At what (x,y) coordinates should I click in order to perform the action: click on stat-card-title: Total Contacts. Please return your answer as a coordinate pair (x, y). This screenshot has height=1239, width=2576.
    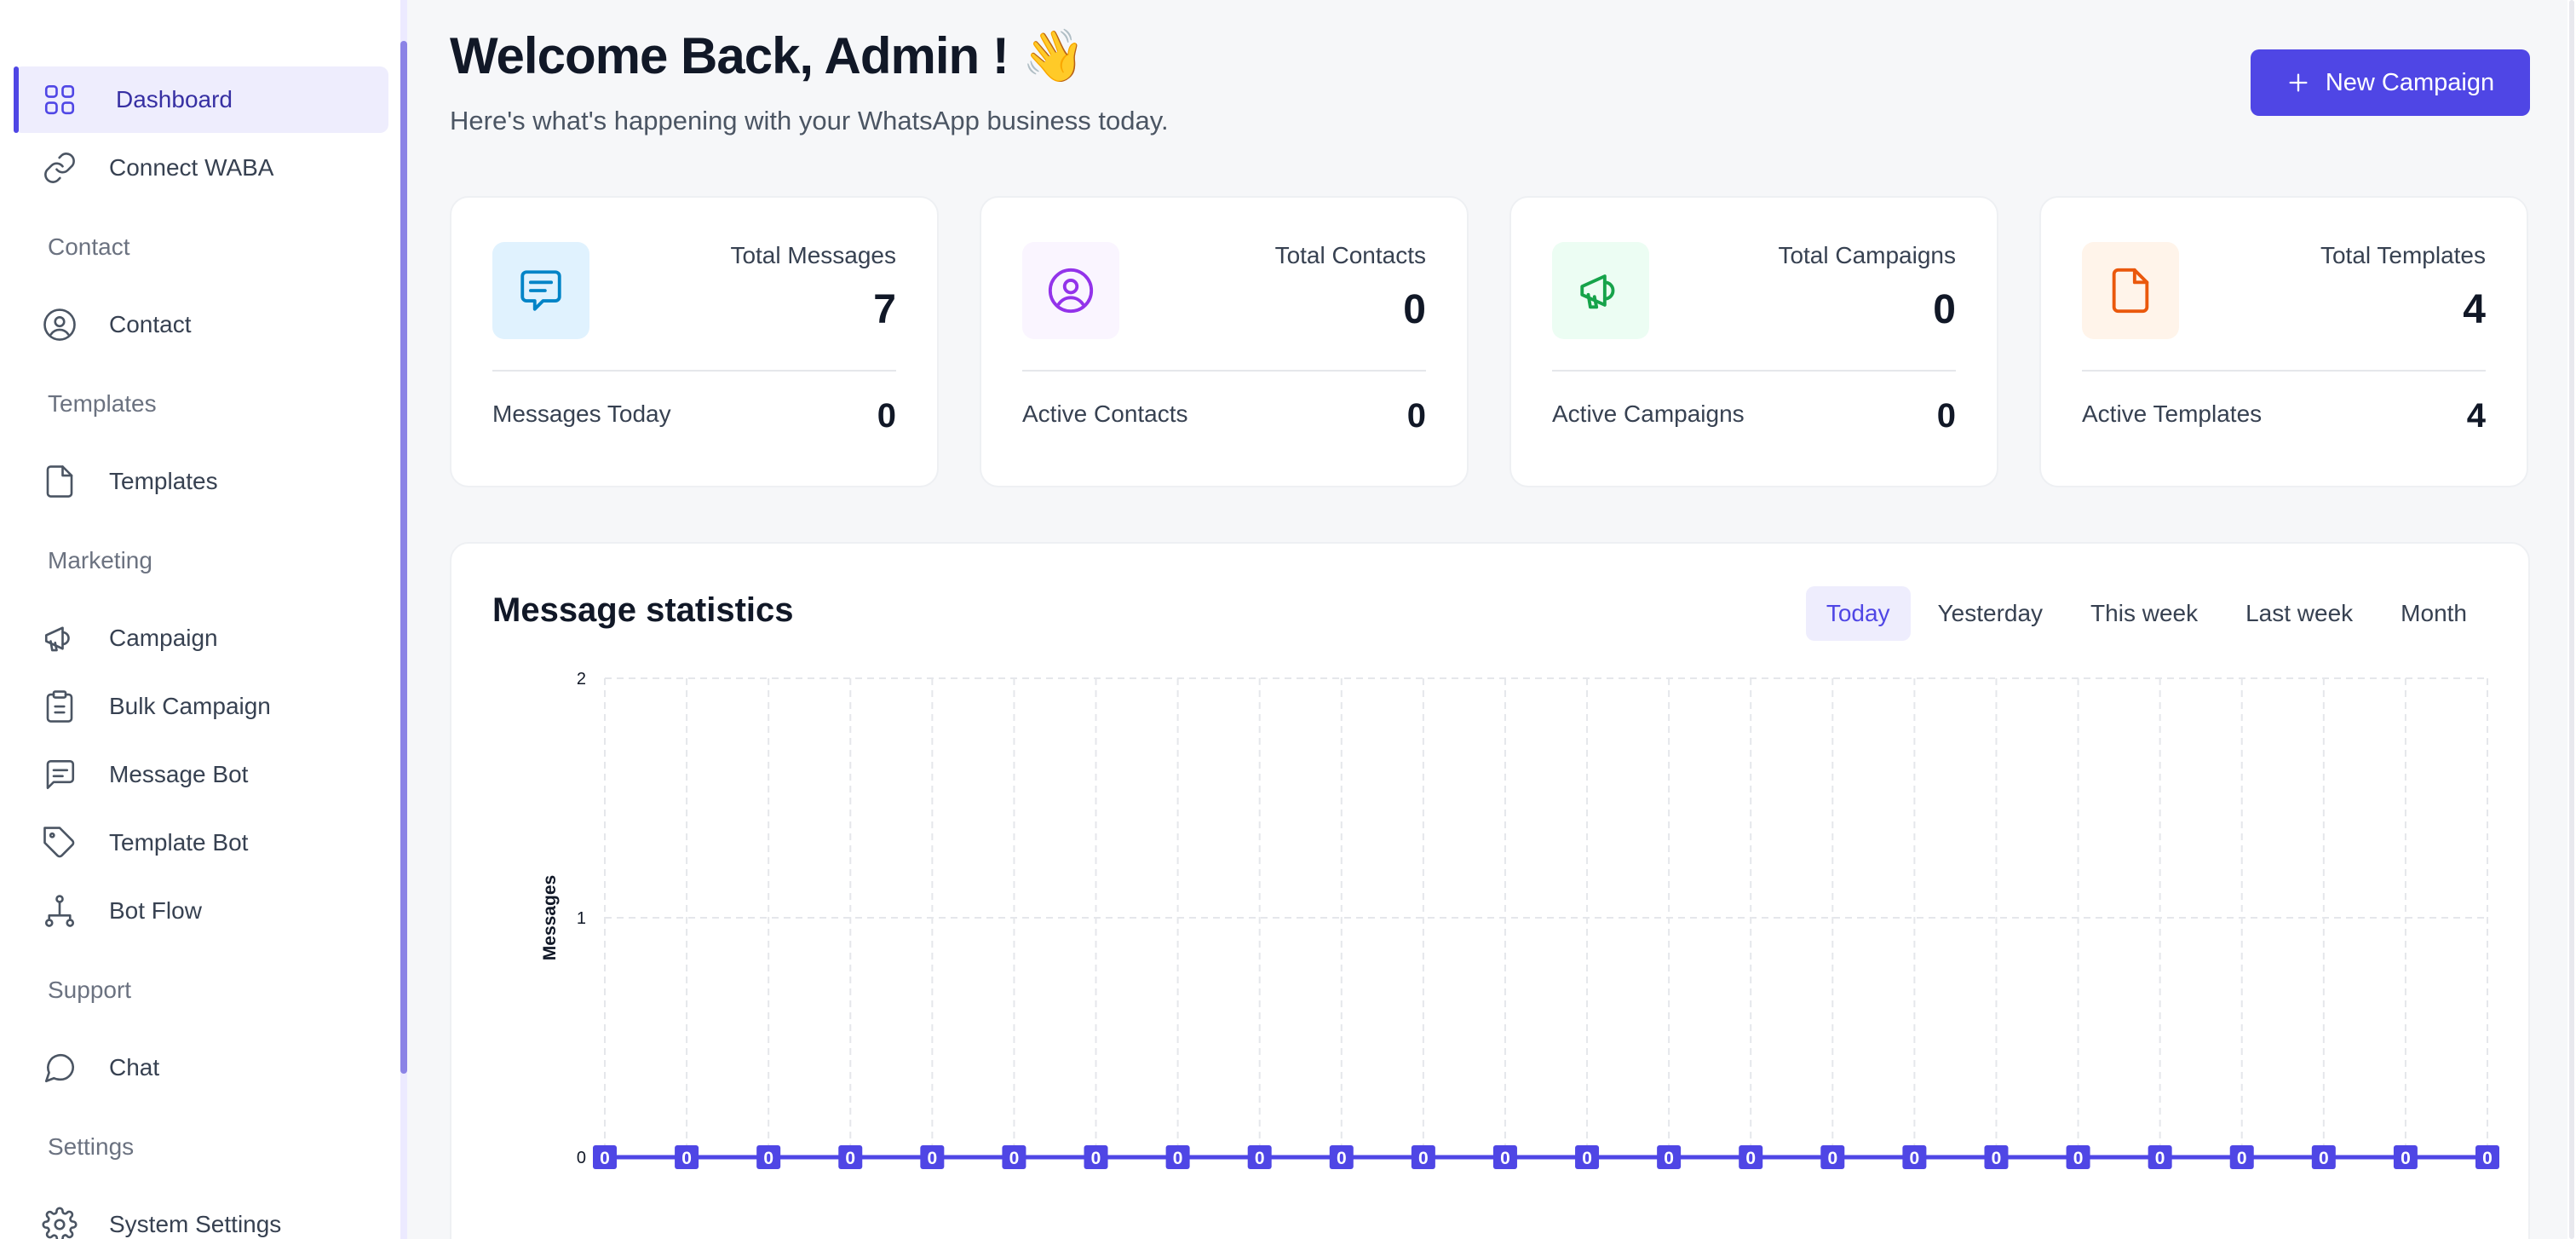
    Looking at the image, I should click on (1350, 255).